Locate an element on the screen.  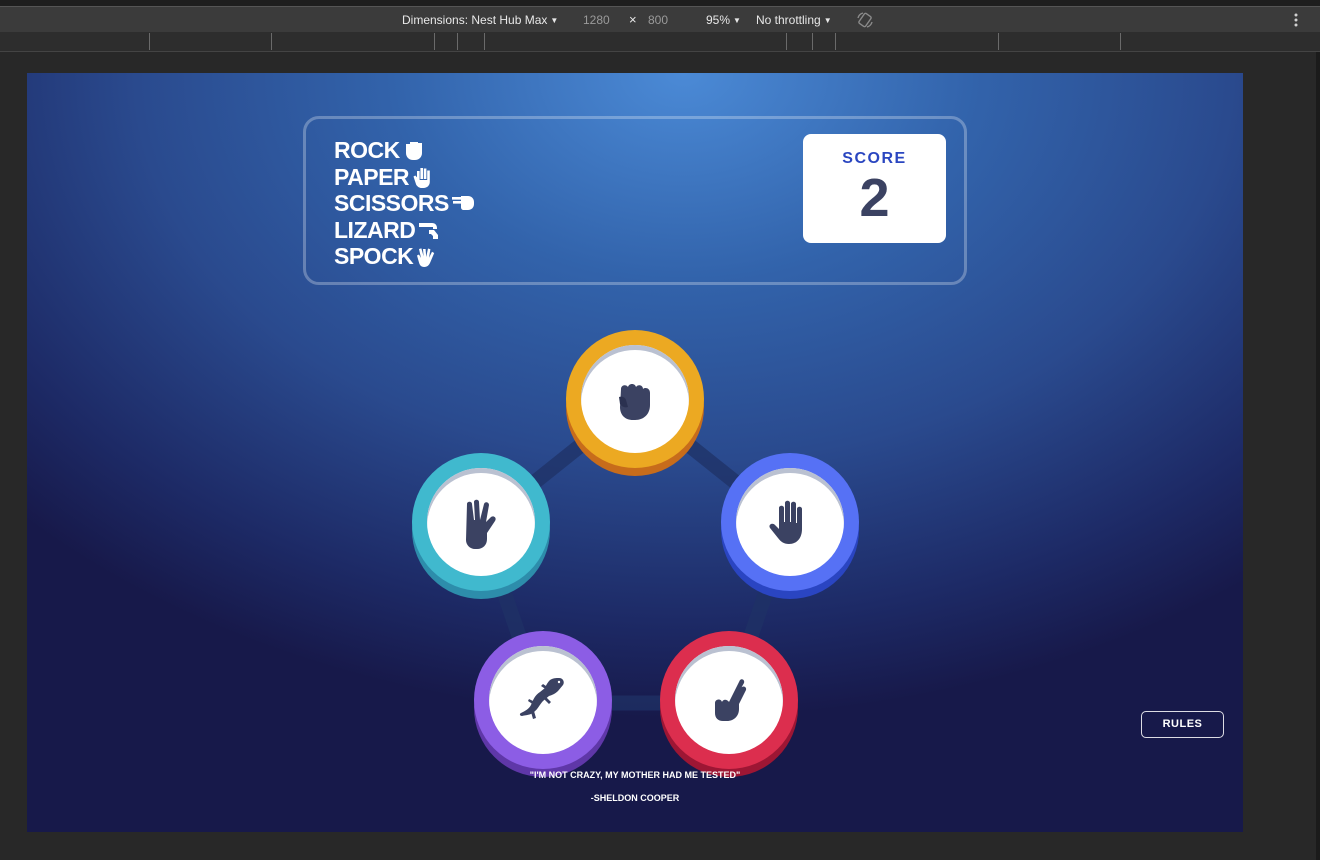
zoom-selector: 95% ▼ is located at coordinates (723, 20).